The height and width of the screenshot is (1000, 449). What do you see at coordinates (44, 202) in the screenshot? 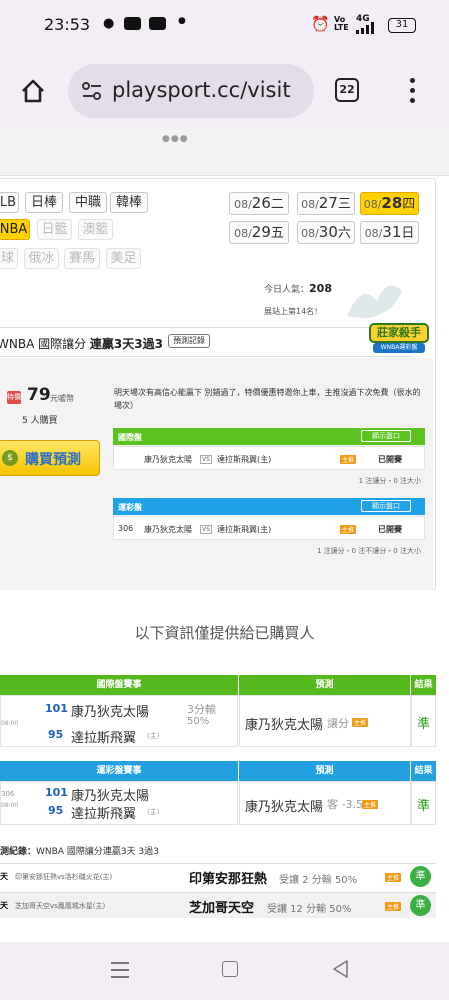
I see `sport-tab-npb: 日棒` at bounding box center [44, 202].